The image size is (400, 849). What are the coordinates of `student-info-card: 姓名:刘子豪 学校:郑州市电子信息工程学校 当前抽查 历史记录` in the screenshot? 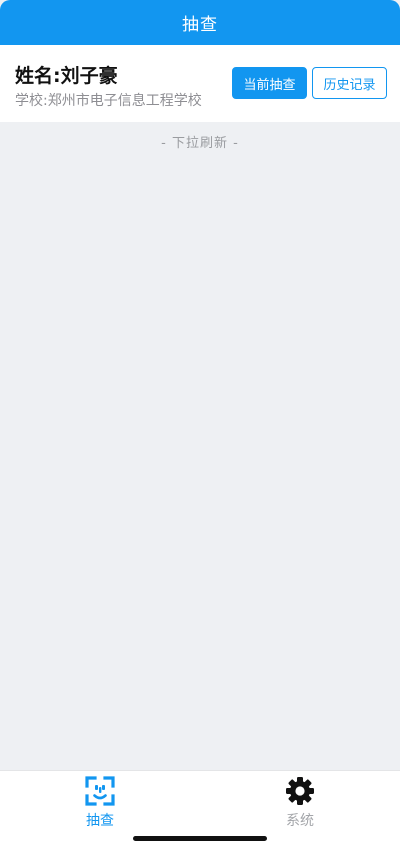 It's located at (200, 83).